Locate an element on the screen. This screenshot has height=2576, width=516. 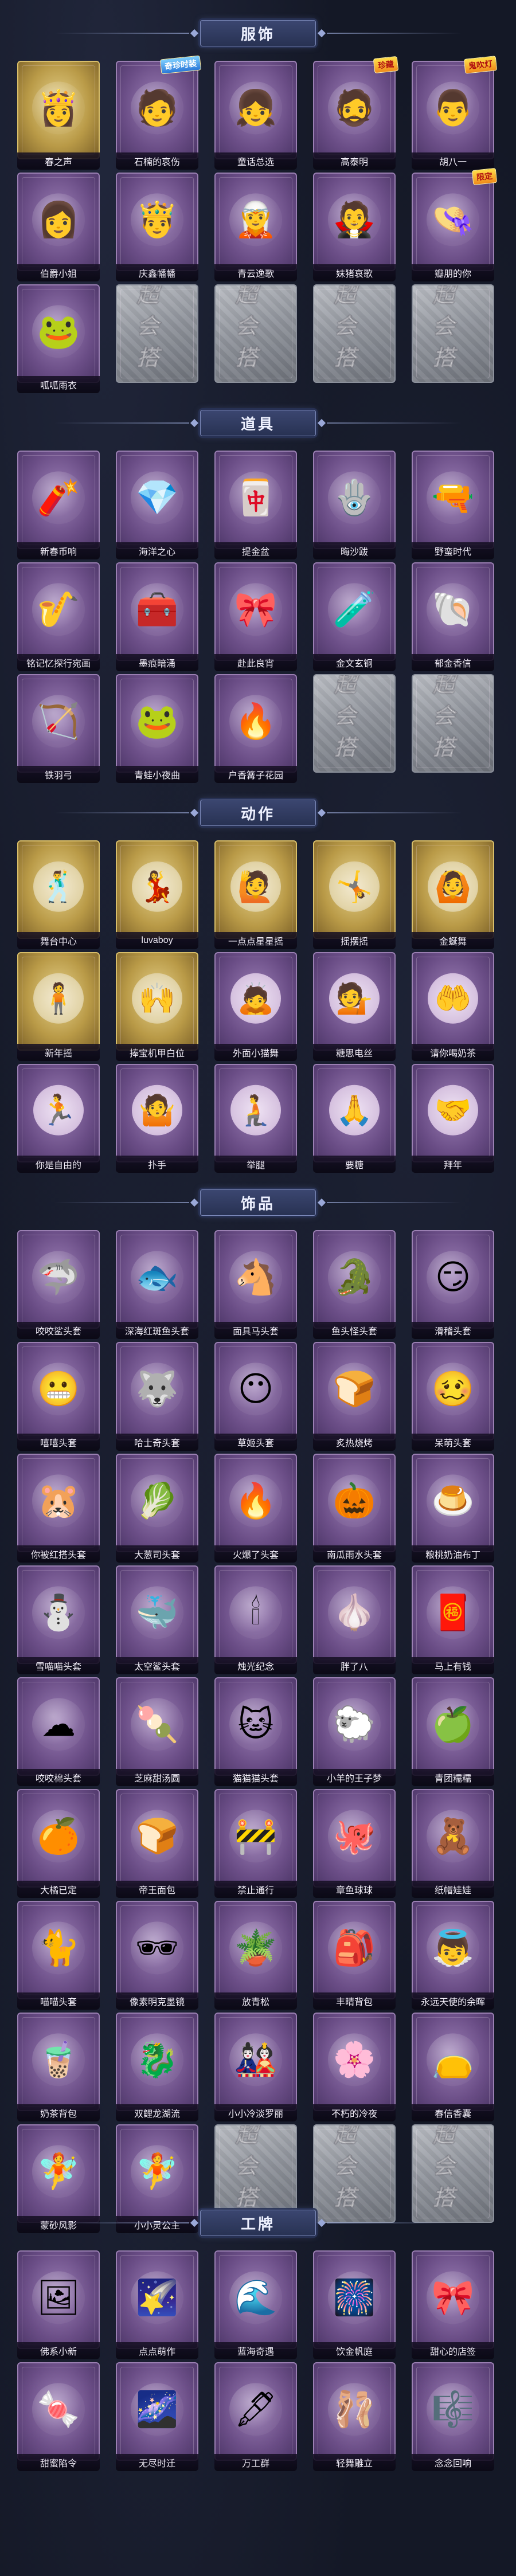
item-card: 🐱 猫猫猫头套 is located at coordinates (256, 1731).